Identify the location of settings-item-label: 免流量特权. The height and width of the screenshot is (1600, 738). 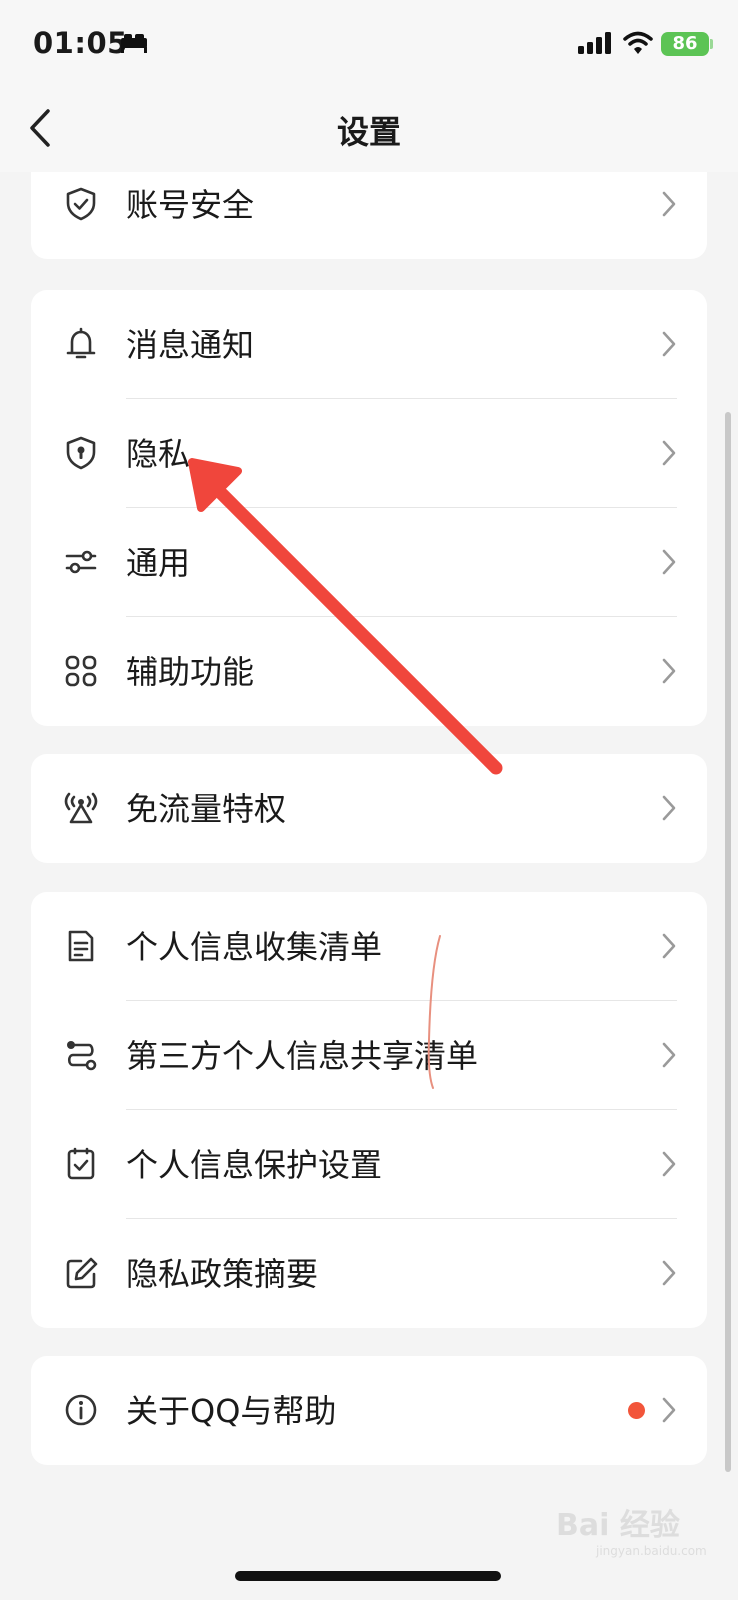
(206, 809).